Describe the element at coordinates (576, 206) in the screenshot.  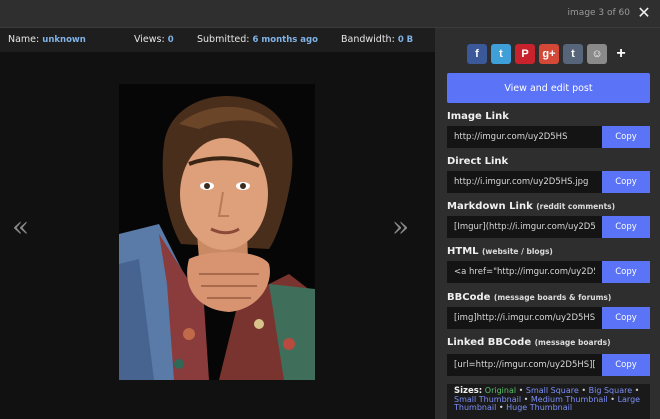
I see `markdown-link-note: (reddit comments)` at that location.